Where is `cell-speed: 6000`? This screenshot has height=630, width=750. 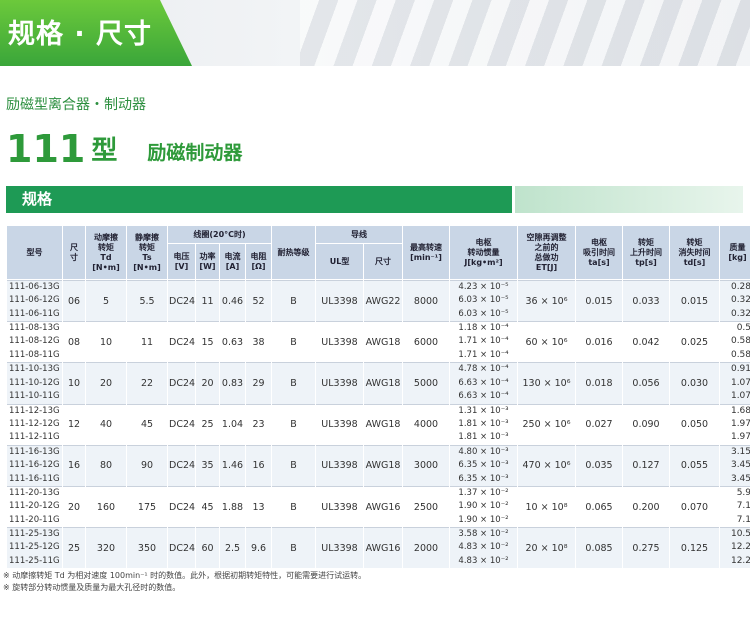 cell-speed: 6000 is located at coordinates (426, 341).